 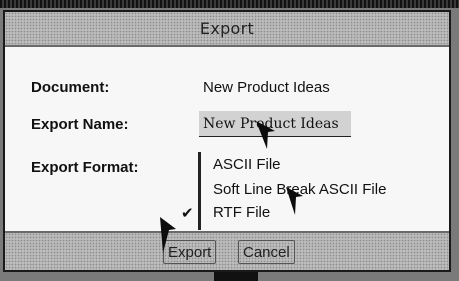 I want to click on dialog-title: Export, so click(x=227, y=28).